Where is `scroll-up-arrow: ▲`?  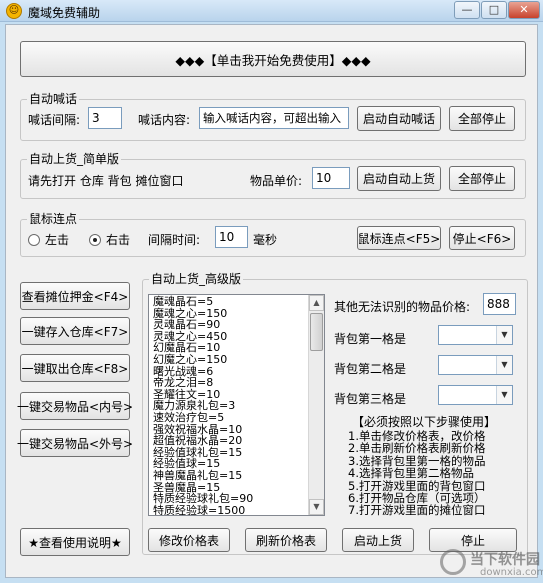 scroll-up-arrow: ▲ is located at coordinates (316, 303).